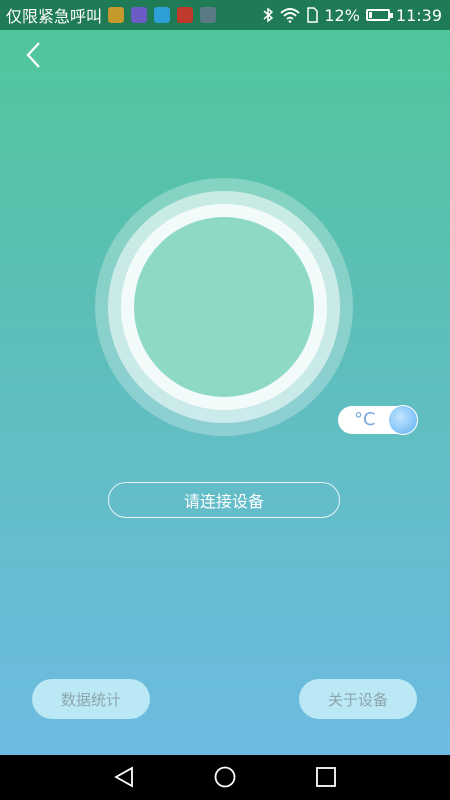 This screenshot has width=450, height=800. What do you see at coordinates (418, 15) in the screenshot?
I see `clock: 11:39` at bounding box center [418, 15].